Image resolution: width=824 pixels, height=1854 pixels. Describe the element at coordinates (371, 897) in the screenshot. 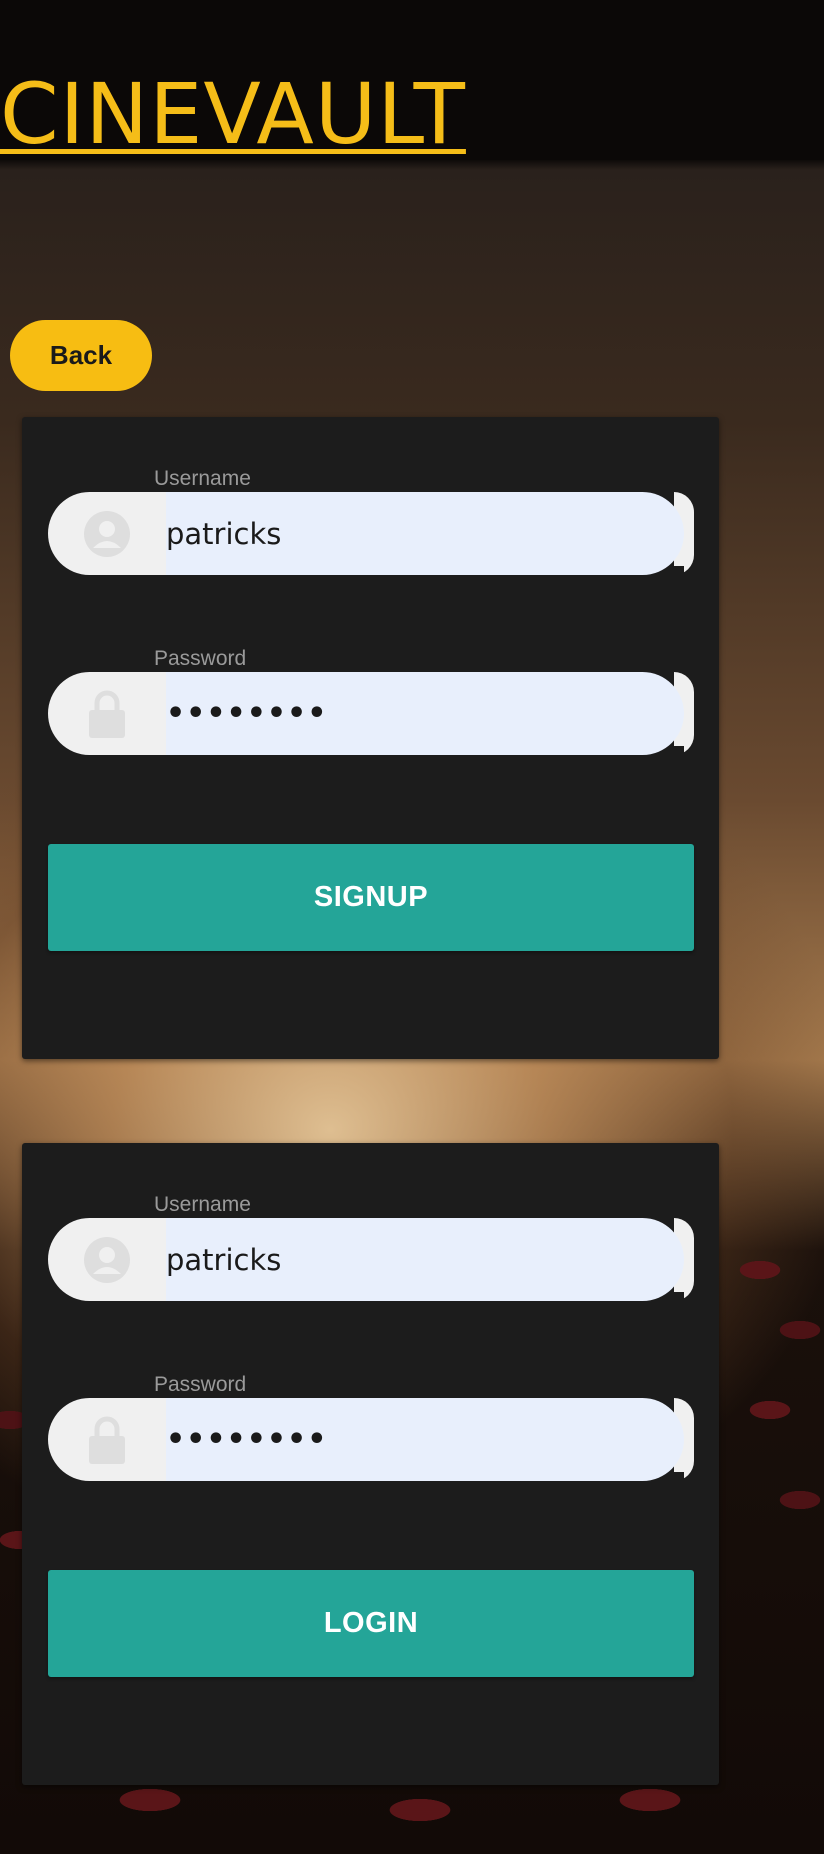

I see `signup-button: SIGNUP` at that location.